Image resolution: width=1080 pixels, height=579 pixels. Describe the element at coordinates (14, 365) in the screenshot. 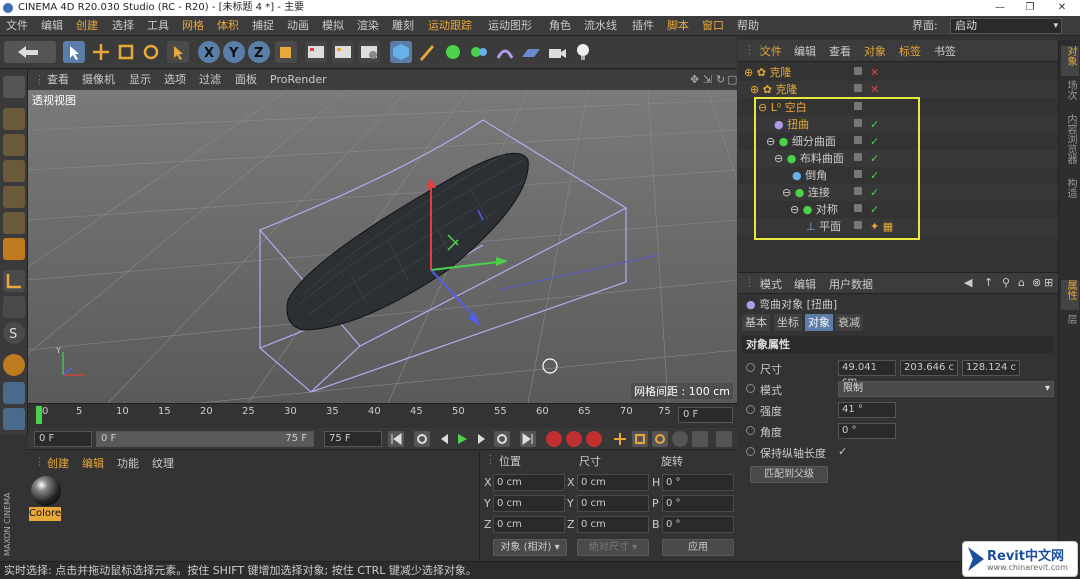

I see `locked-workplane-icon` at that location.